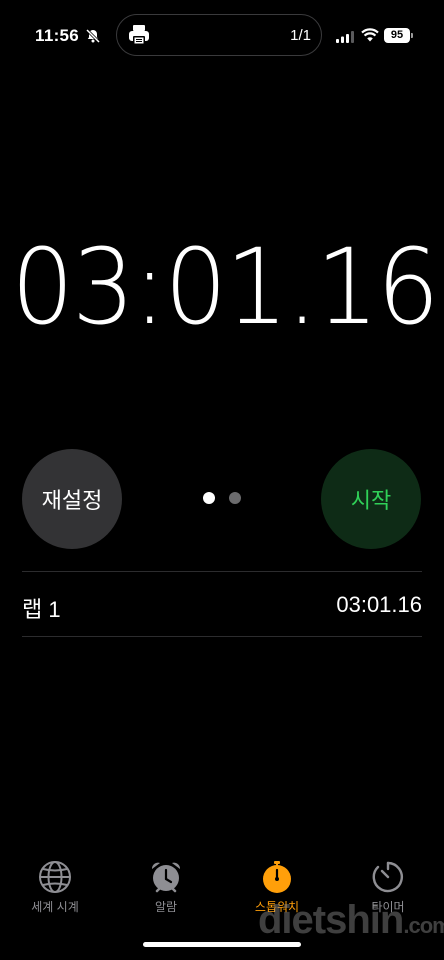  I want to click on bell-slash-icon, so click(93, 36).